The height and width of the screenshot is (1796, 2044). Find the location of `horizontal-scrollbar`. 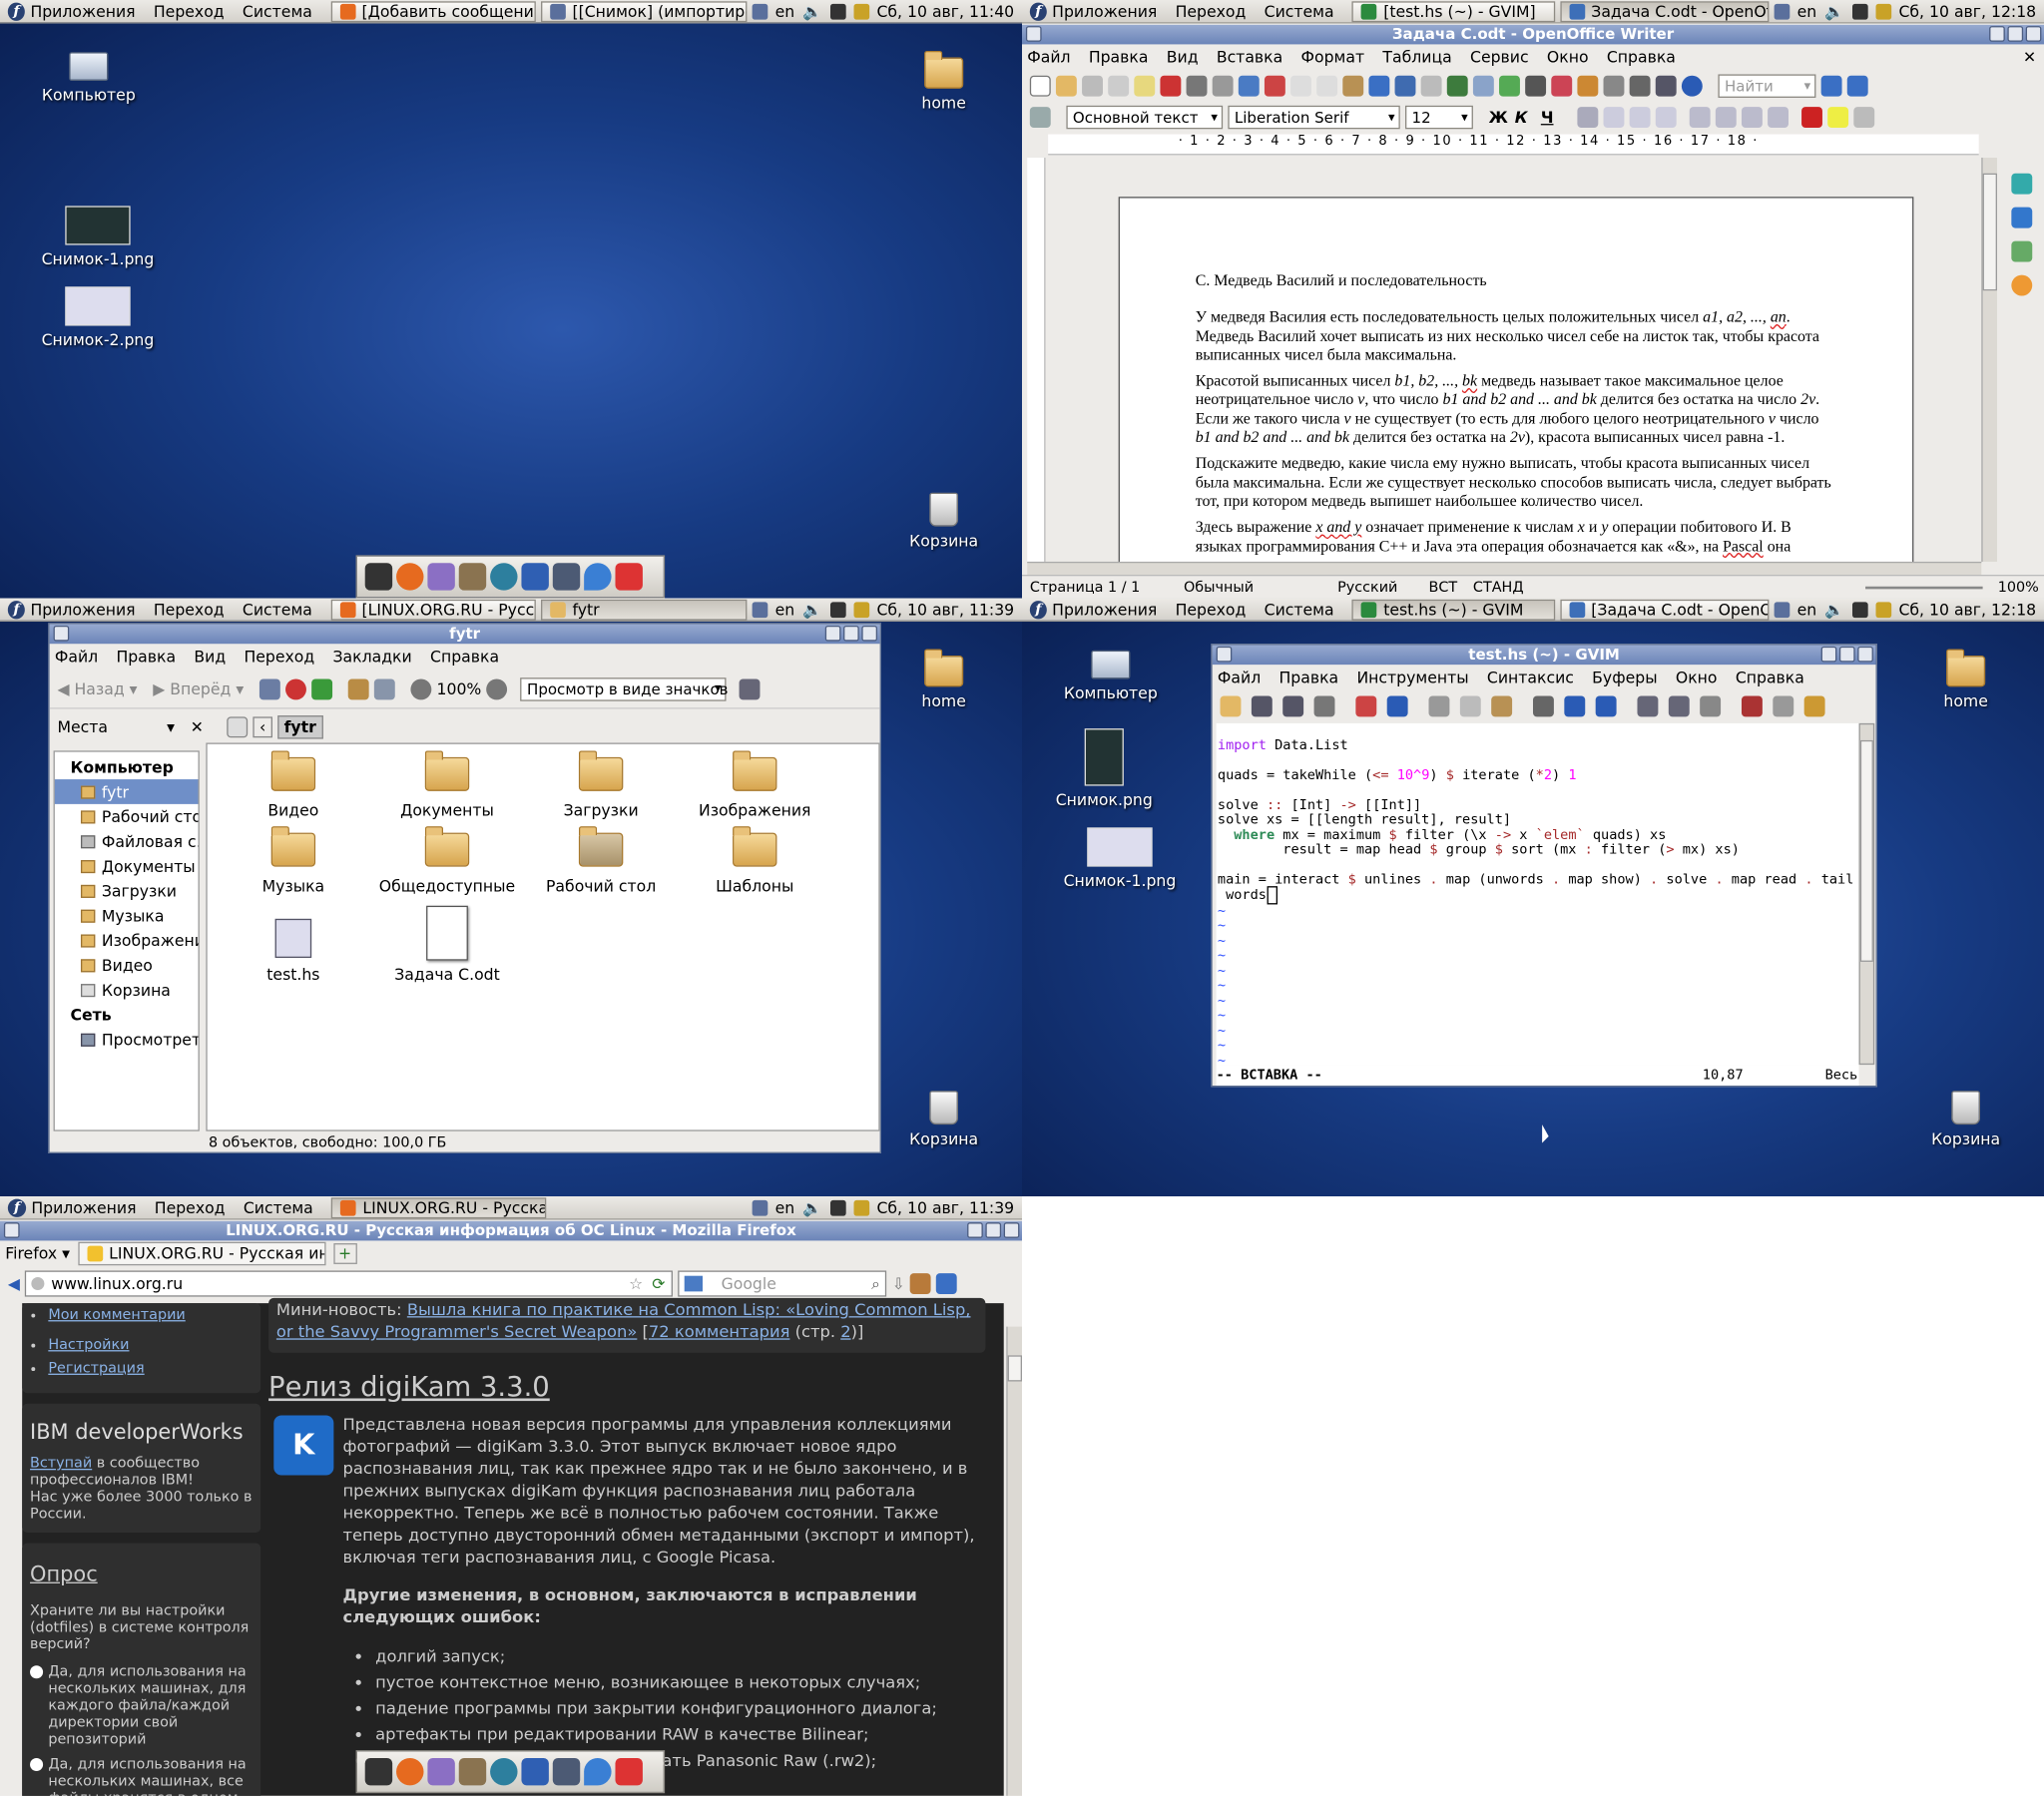

horizontal-scrollbar is located at coordinates (1504, 568).